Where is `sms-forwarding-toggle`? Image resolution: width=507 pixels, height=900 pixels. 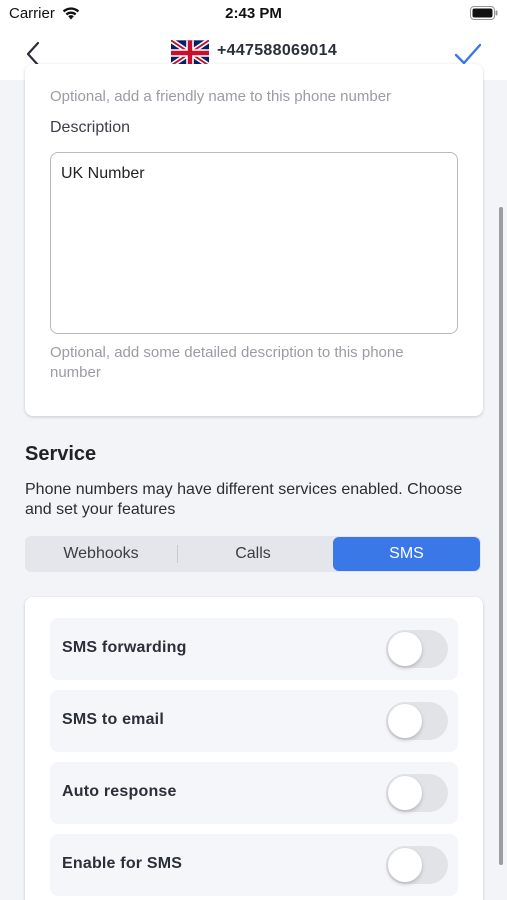 sms-forwarding-toggle is located at coordinates (417, 649).